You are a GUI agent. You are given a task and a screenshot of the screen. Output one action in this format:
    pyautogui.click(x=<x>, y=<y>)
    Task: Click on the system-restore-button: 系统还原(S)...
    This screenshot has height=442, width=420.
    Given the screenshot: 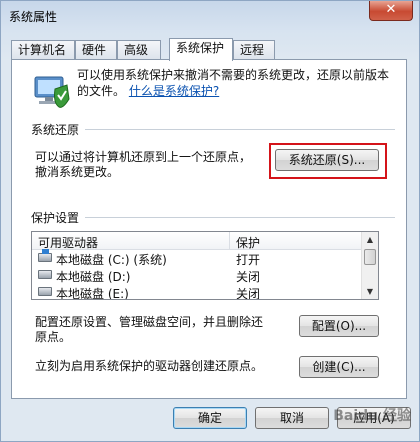 What is the action you would take?
    pyautogui.click(x=327, y=160)
    